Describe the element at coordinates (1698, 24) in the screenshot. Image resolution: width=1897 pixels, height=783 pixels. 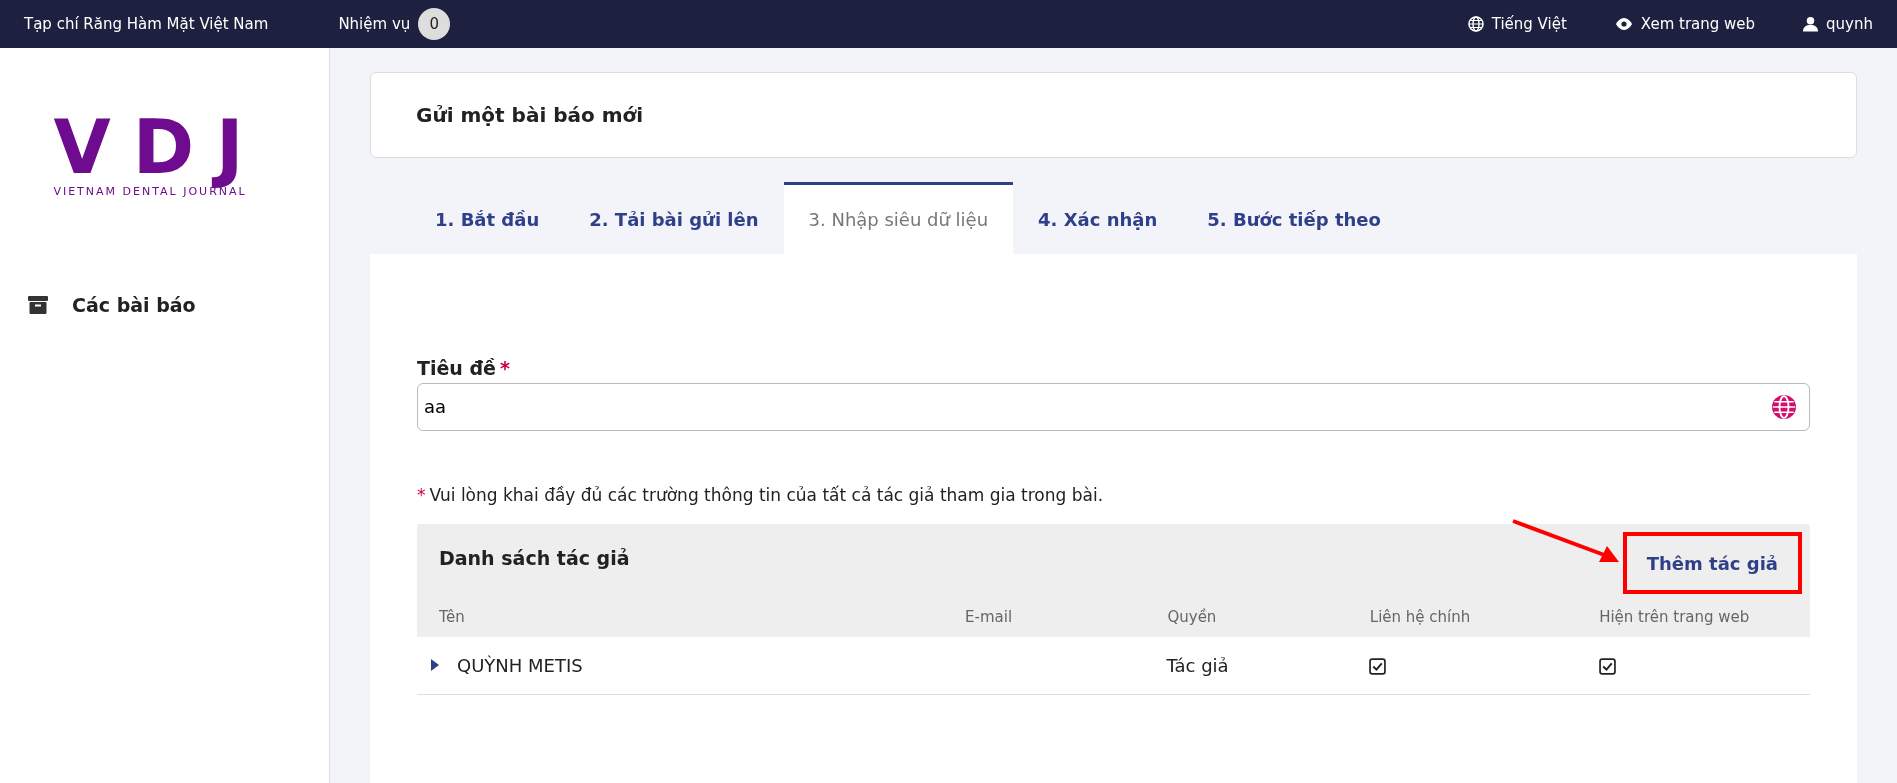
I see `view-site-link: Xem trang web` at that location.